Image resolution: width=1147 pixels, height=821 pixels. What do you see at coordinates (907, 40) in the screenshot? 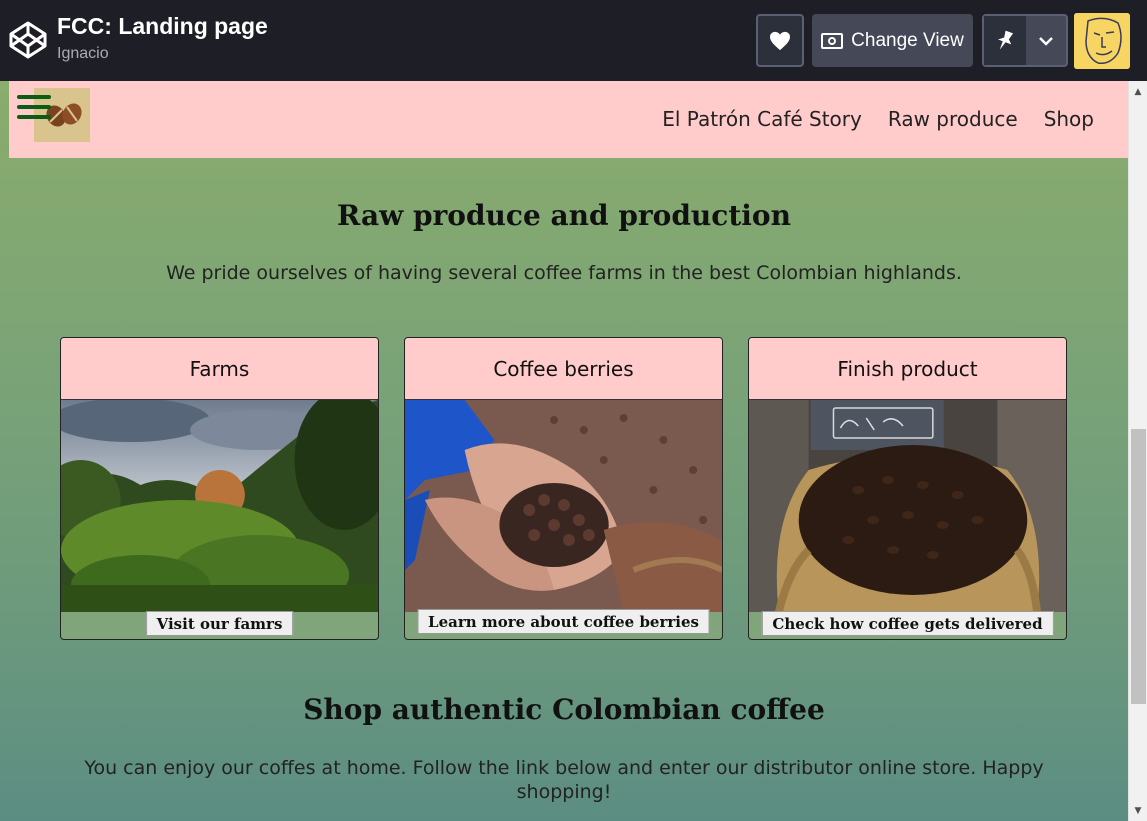
I see `change-view-label: Change View` at bounding box center [907, 40].